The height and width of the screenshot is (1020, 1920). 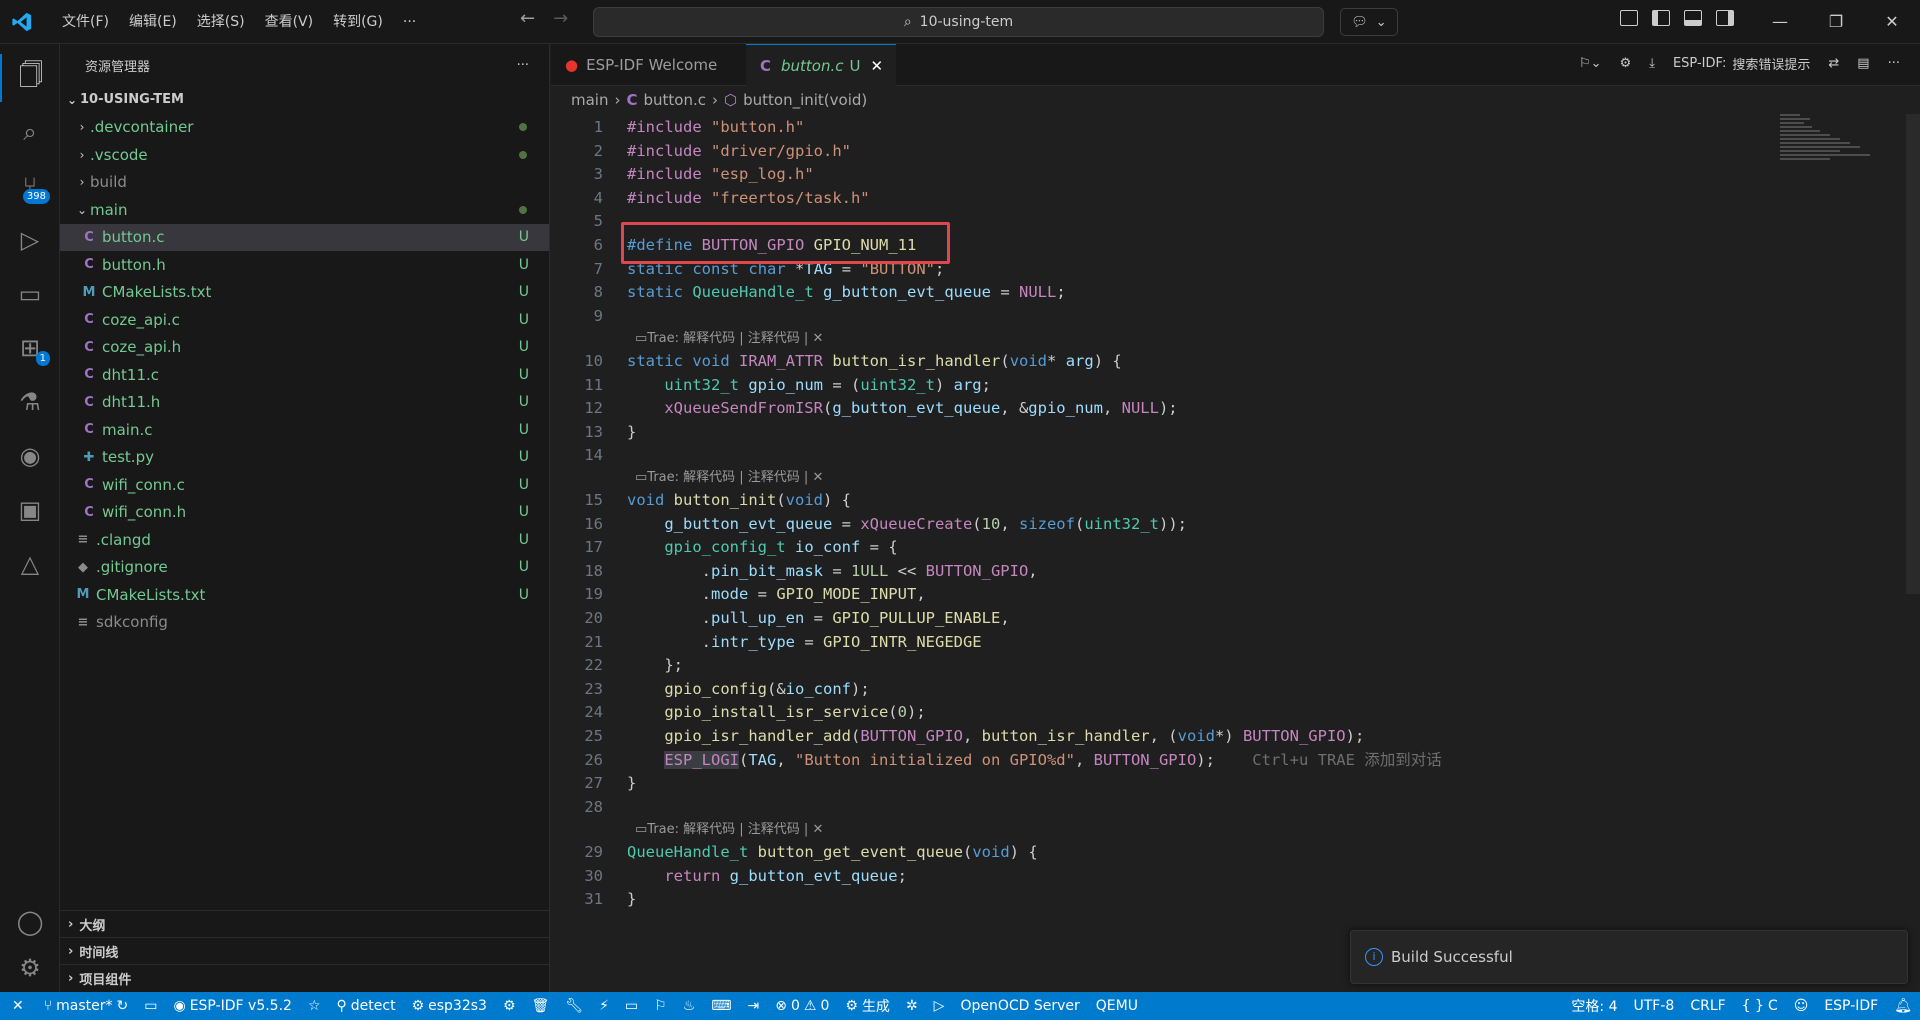 I want to click on tree-item: › build, so click(x=304, y=183).